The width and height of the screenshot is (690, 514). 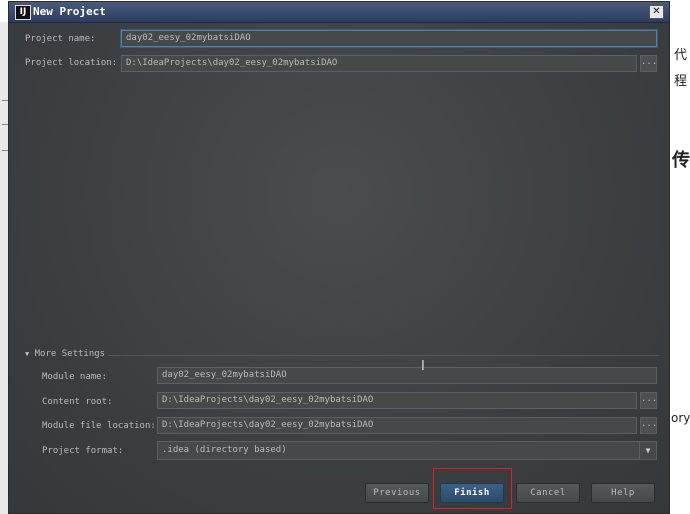 What do you see at coordinates (60, 39) in the screenshot?
I see `project-name-label: Project name:` at bounding box center [60, 39].